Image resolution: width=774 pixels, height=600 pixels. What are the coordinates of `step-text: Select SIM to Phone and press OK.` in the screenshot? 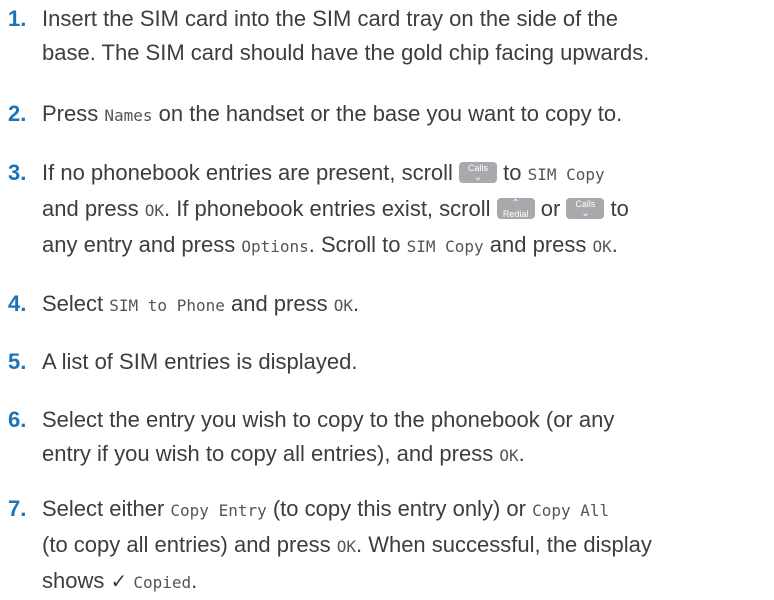 It's located at (201, 303).